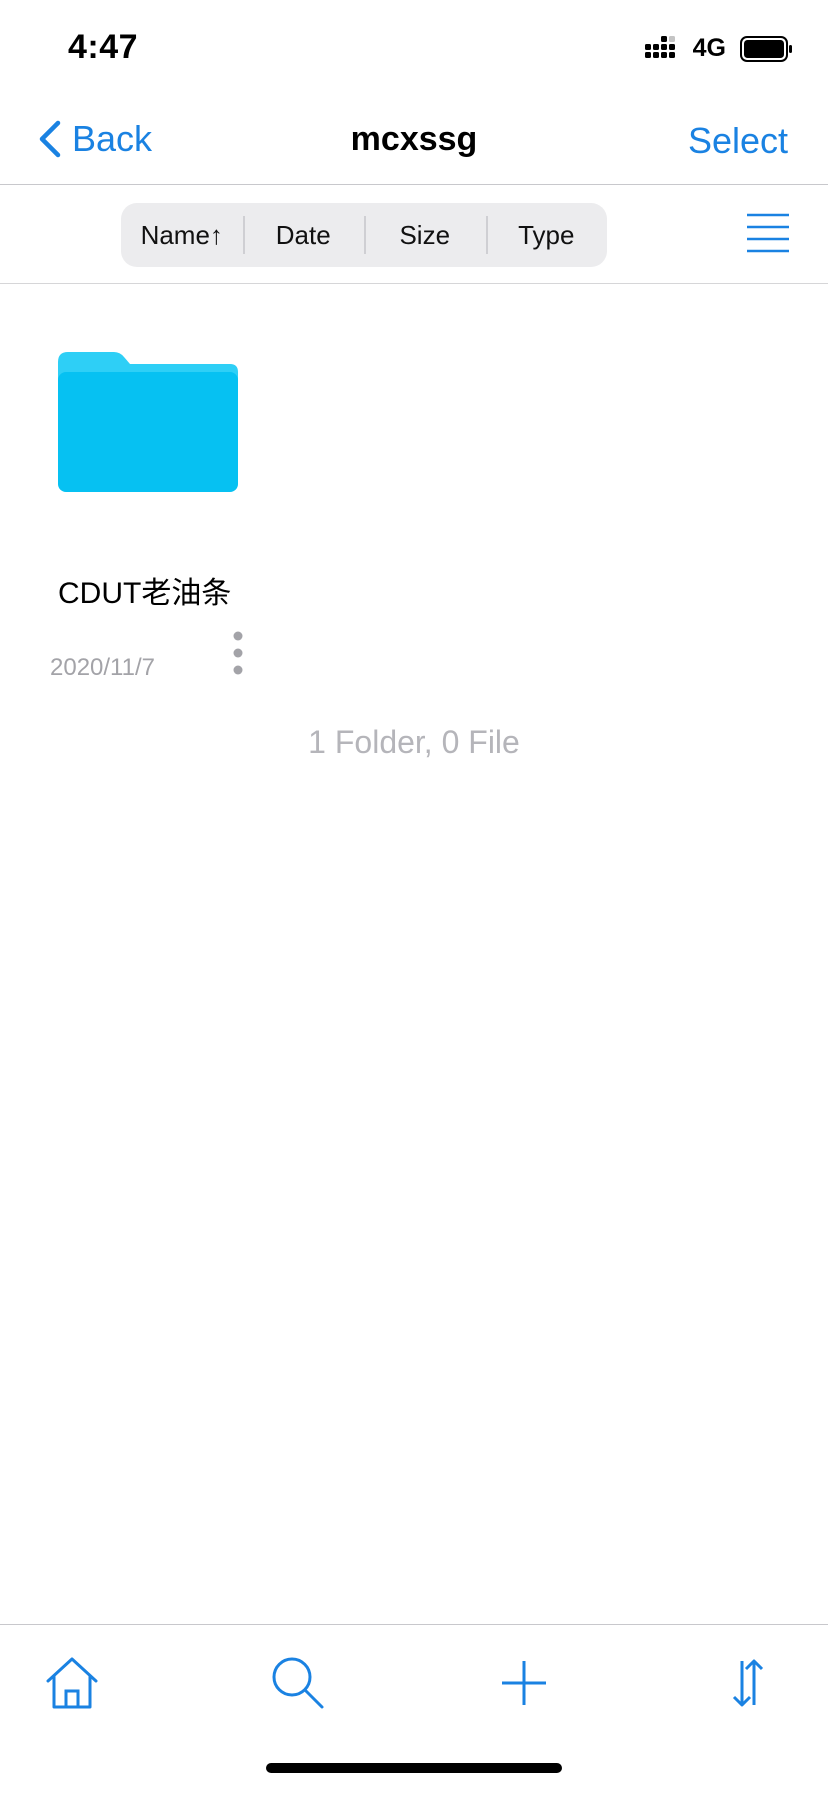 This screenshot has height=1793, width=828. Describe the element at coordinates (709, 48) in the screenshot. I see `network-type: 4G` at that location.